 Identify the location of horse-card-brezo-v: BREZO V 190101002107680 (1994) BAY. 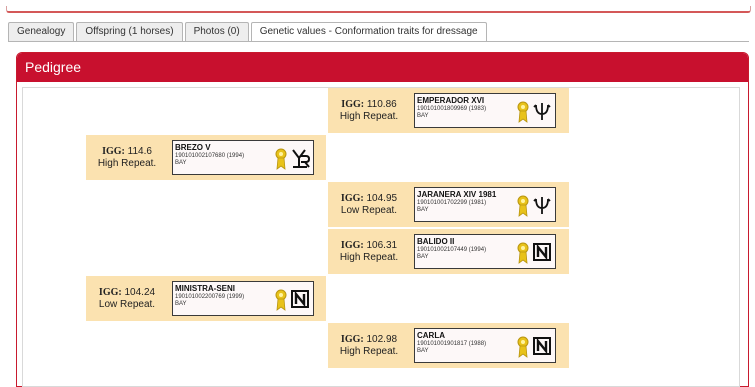
(243, 157).